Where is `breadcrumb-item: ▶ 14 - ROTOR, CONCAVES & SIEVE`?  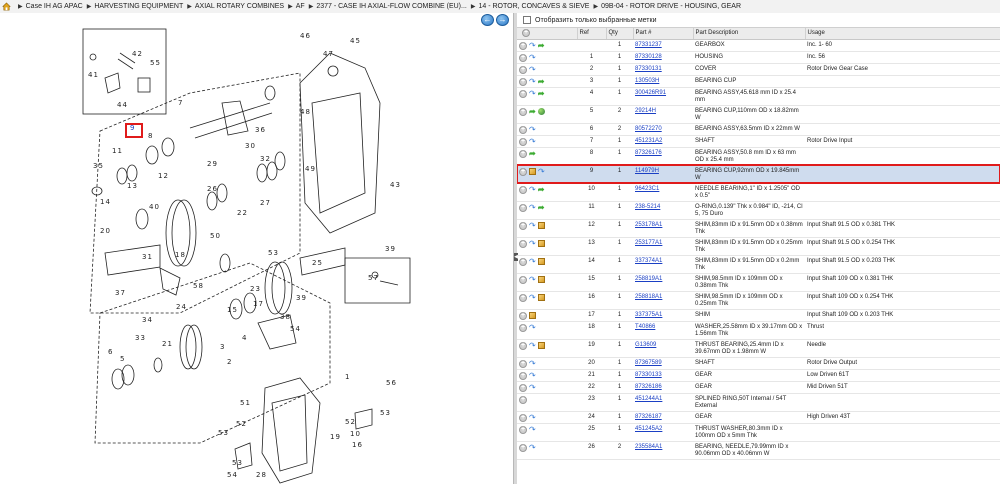 breadcrumb-item: ▶ 14 - ROTOR, CONCAVES & SIEVE is located at coordinates (528, 6).